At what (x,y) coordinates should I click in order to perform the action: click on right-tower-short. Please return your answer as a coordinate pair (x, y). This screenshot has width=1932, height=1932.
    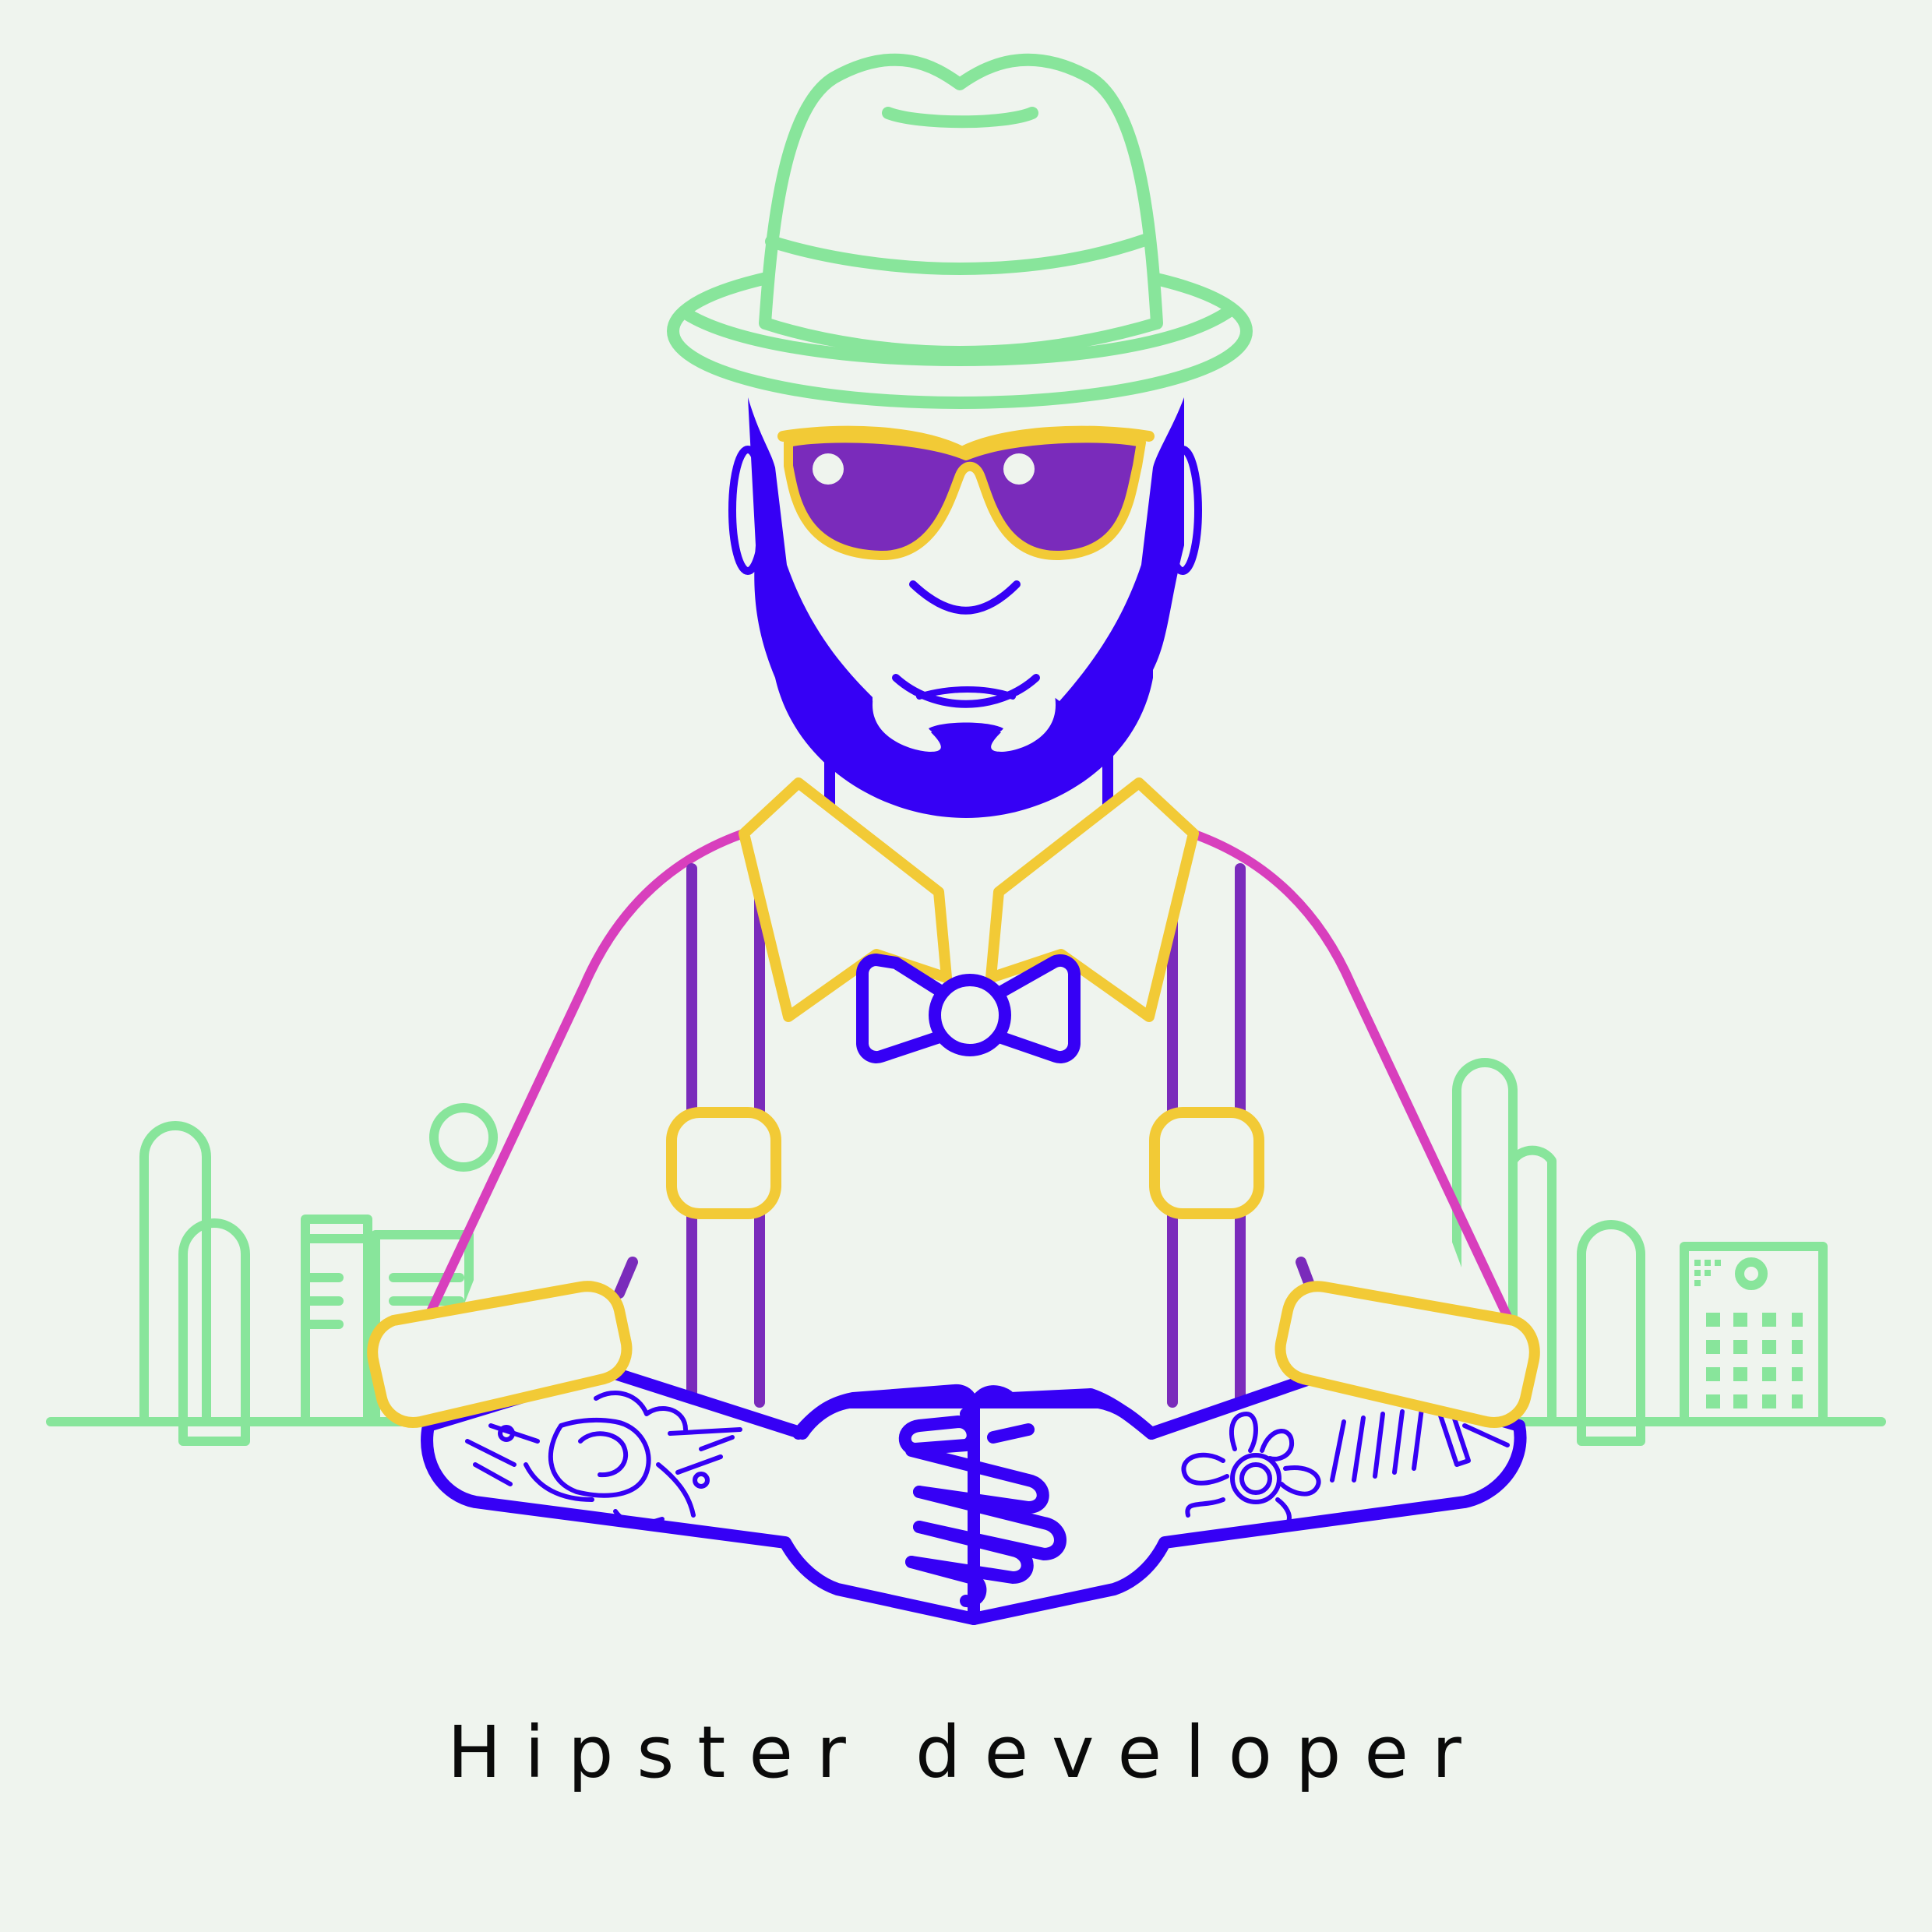
    Looking at the image, I should click on (1611, 1333).